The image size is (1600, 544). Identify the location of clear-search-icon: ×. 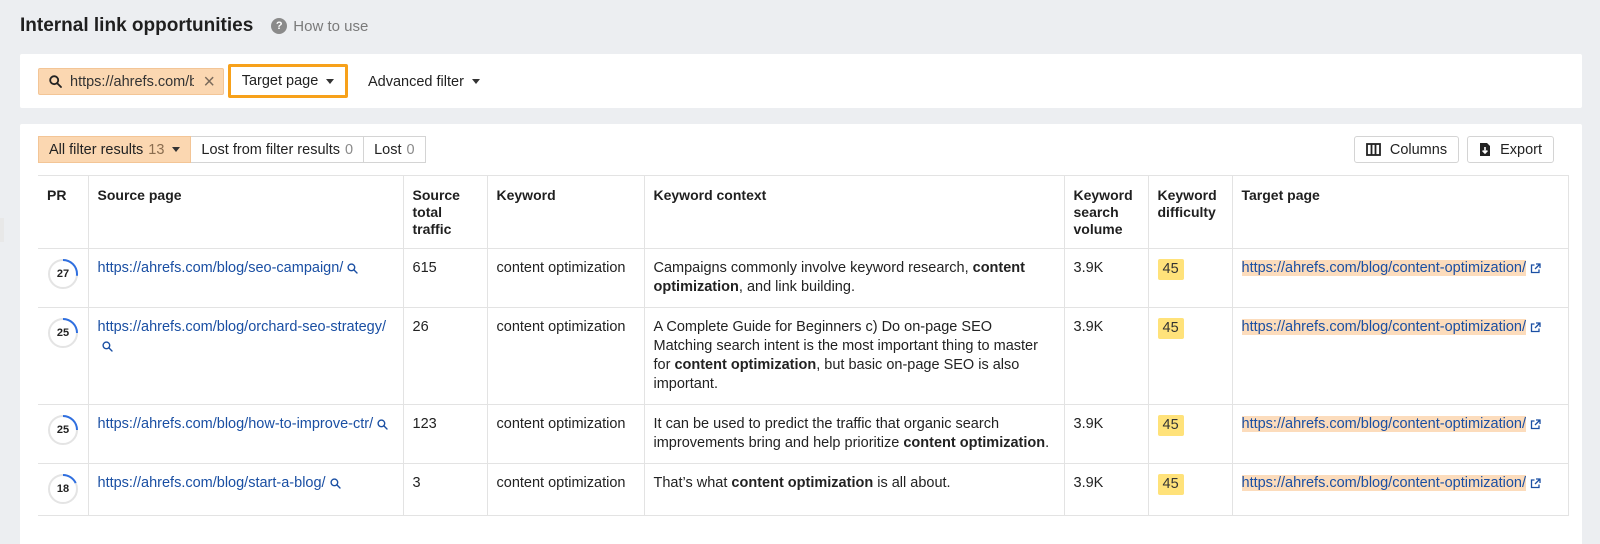
(209, 82).